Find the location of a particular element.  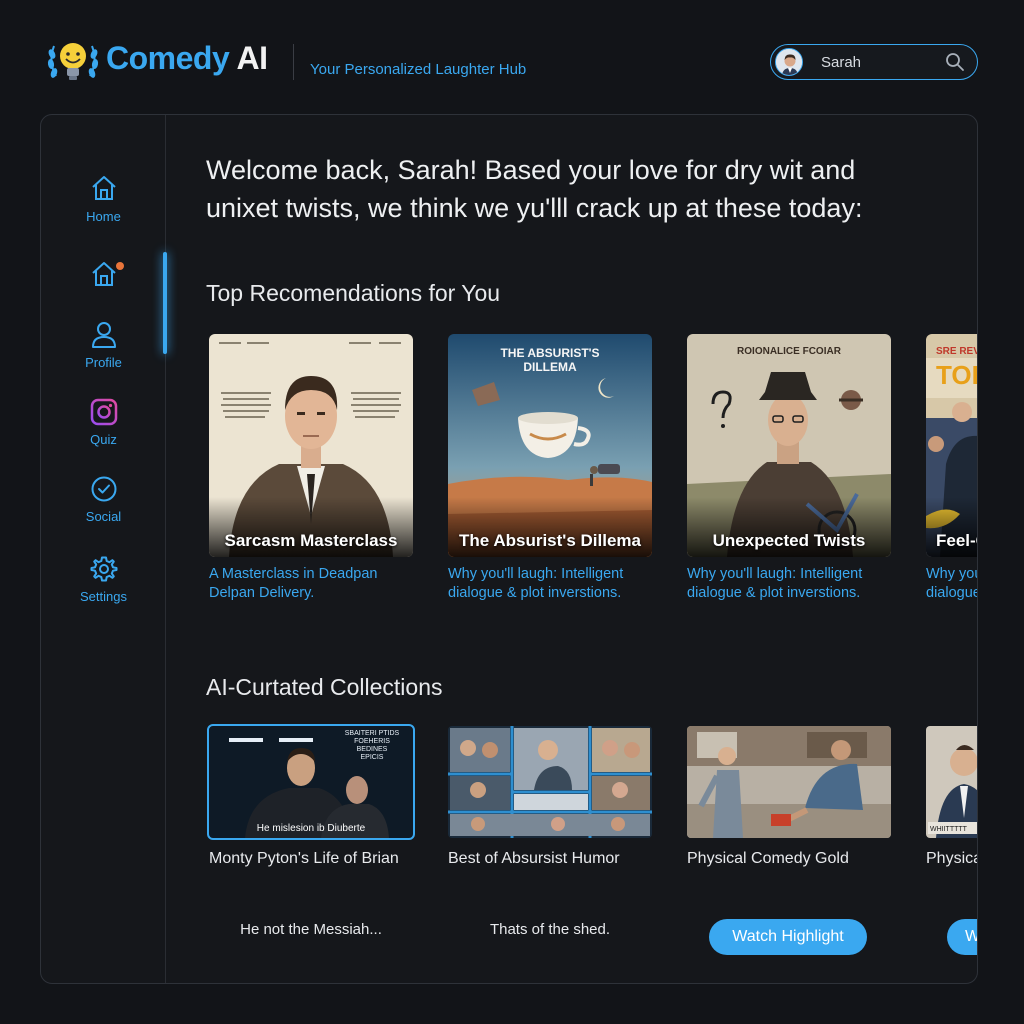

watch-highlight-button: W is located at coordinates (962, 937).